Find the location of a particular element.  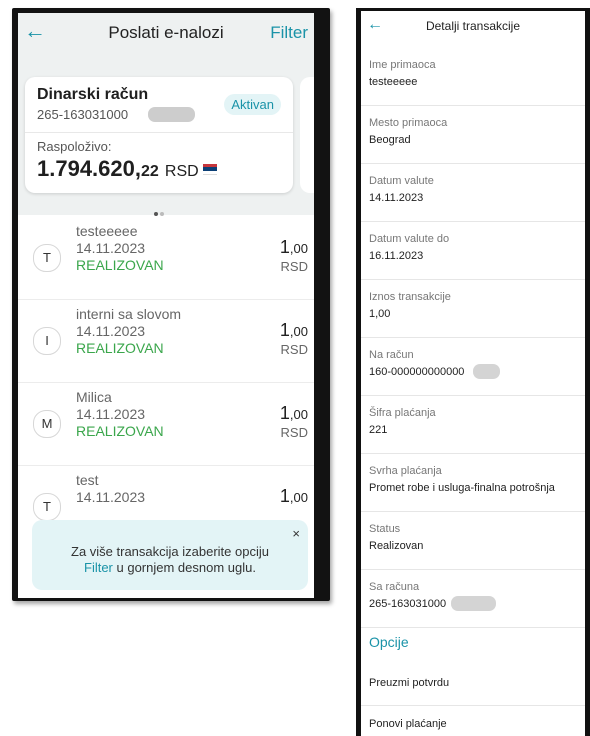

transaction-row: M Milica 14.11.2023 REALIZOVAN 1,00 RSD is located at coordinates (166, 424).